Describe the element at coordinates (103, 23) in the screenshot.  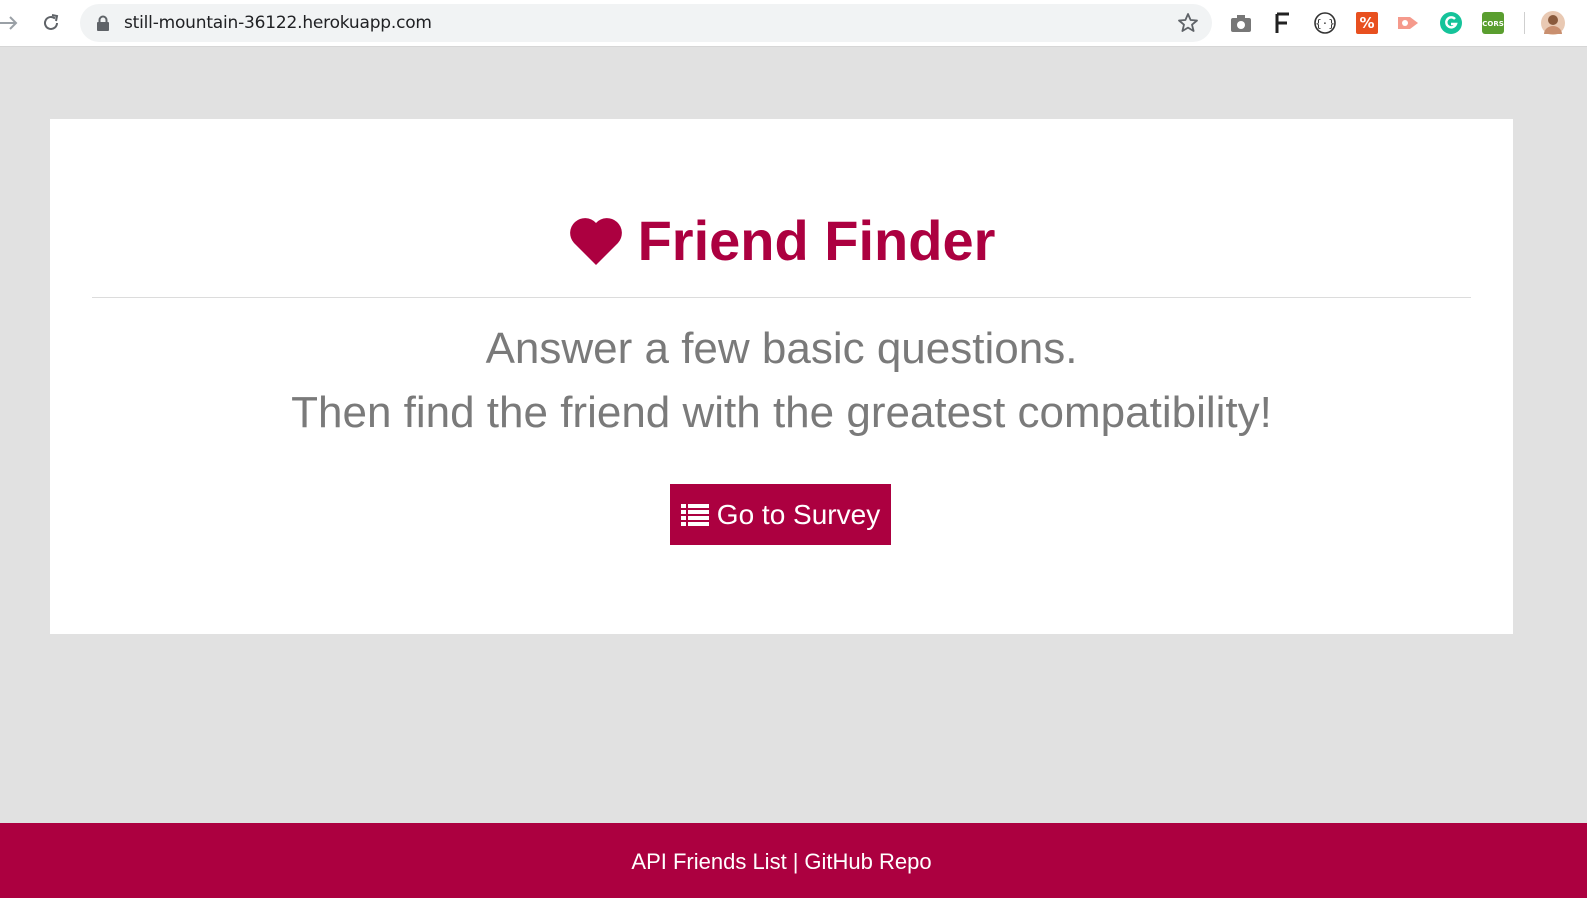
I see `lock-icon` at that location.